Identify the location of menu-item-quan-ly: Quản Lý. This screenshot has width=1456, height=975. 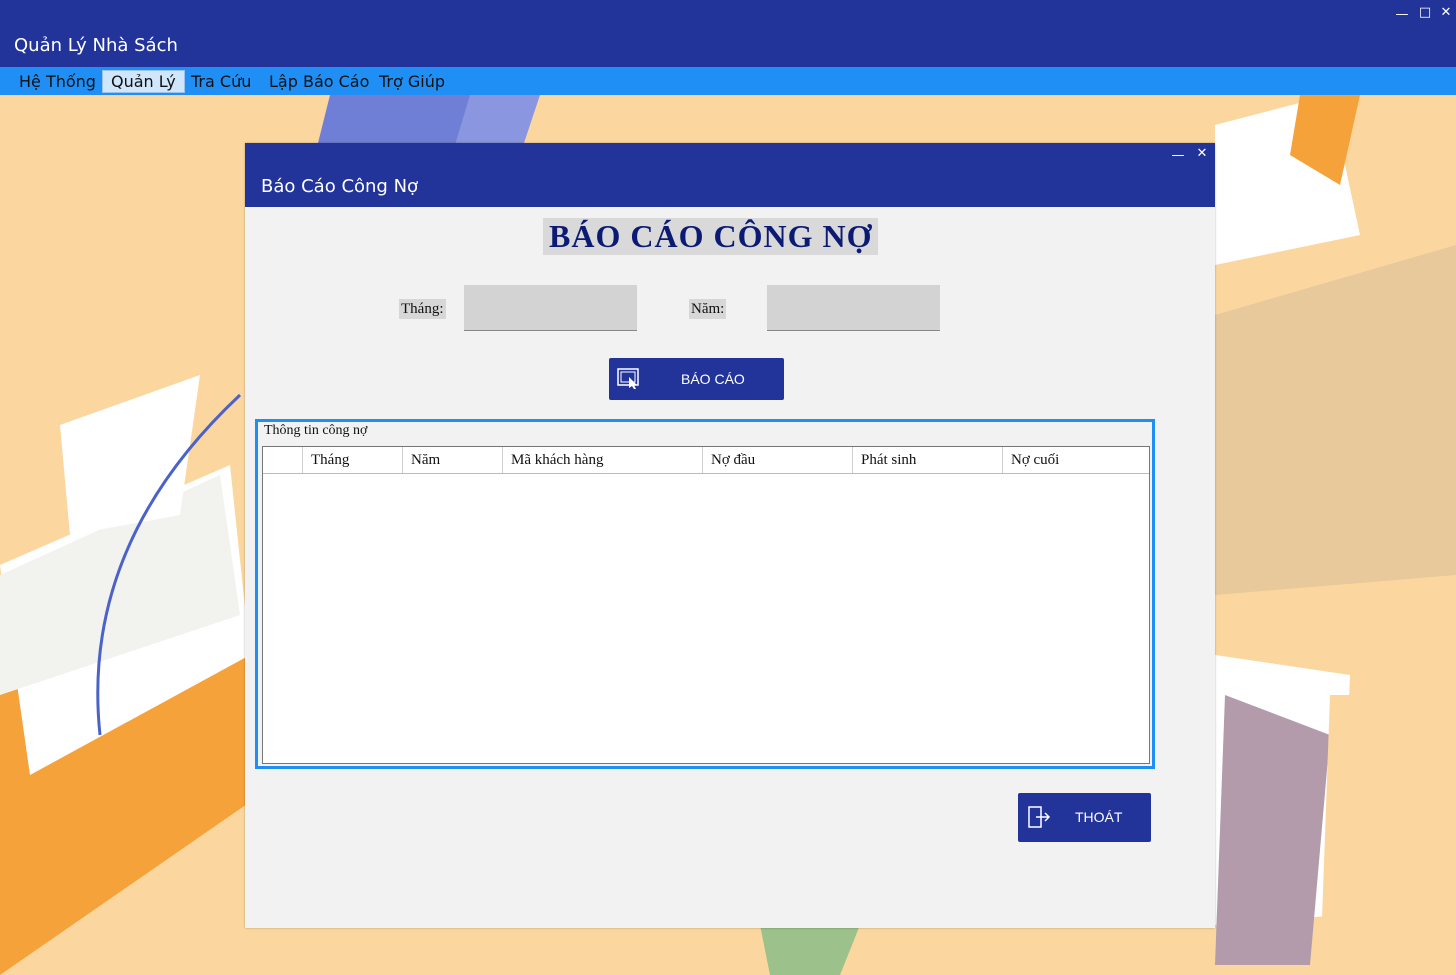
(143, 81).